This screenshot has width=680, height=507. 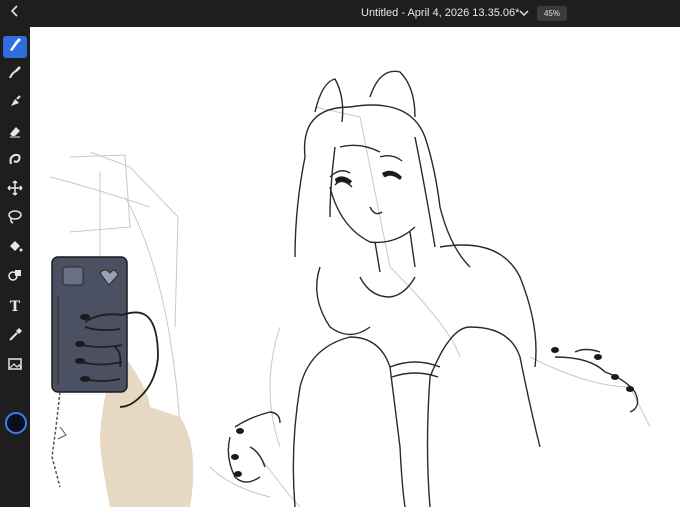 I want to click on lasso-icon, so click(x=15, y=219).